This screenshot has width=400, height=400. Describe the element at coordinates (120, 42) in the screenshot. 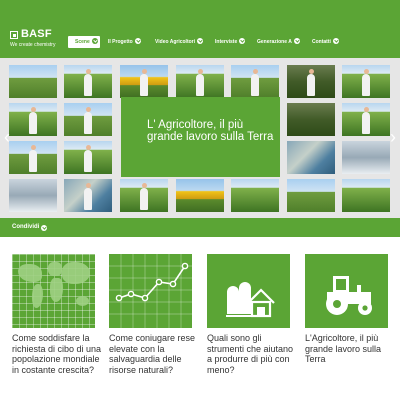

I see `nav-label: Il Progetto` at that location.